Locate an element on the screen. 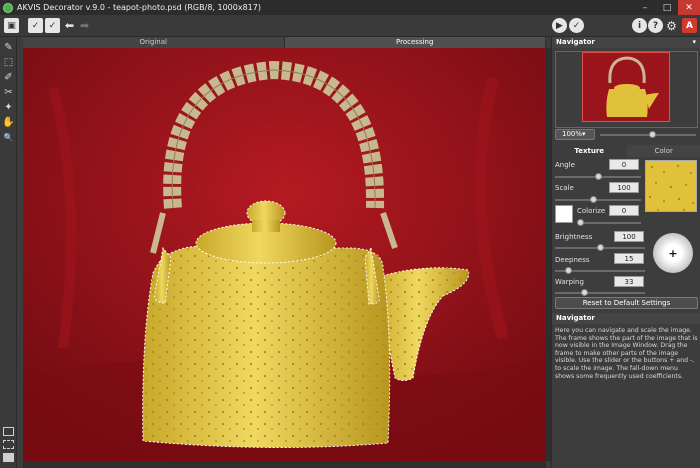  colorize-label: Colorize is located at coordinates (591, 211).